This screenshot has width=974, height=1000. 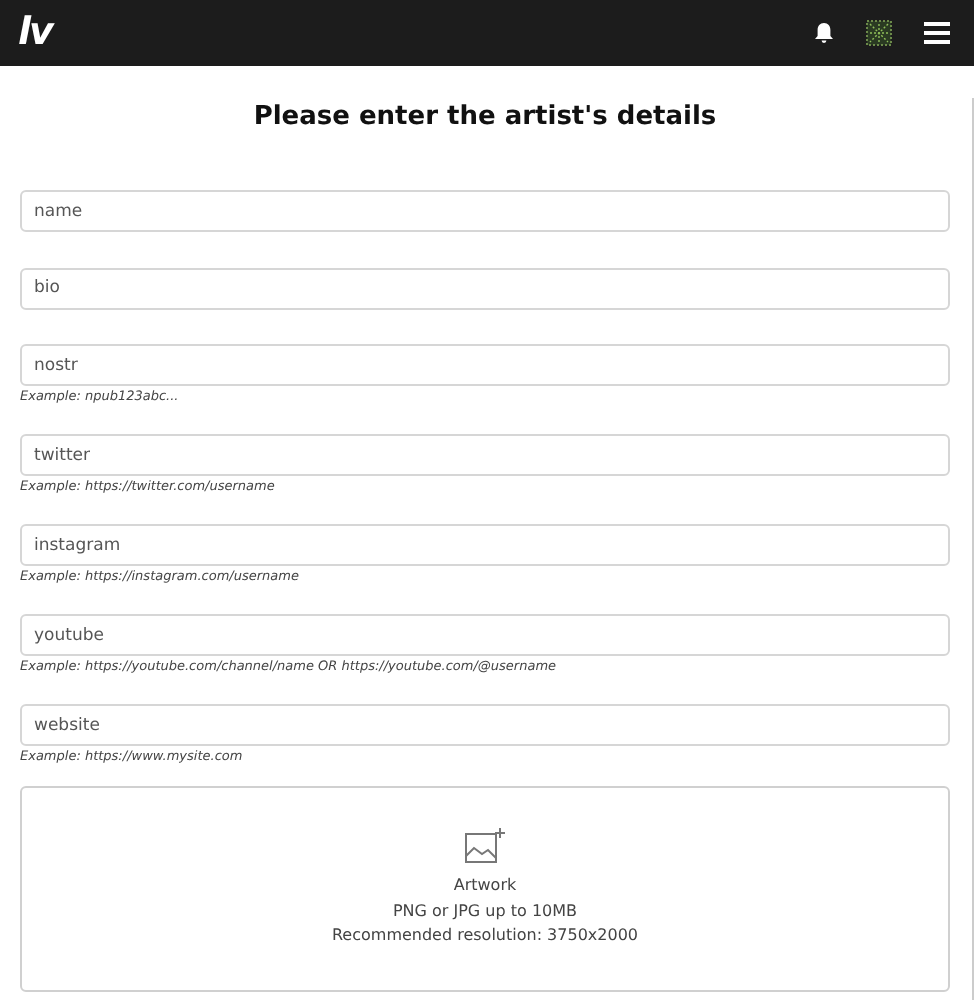 What do you see at coordinates (35, 33) in the screenshot?
I see `logo: lv` at bounding box center [35, 33].